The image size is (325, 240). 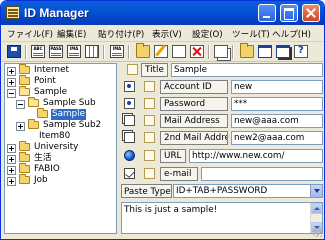 I want to click on tree-item-label-selected: Sample, so click(x=68, y=114).